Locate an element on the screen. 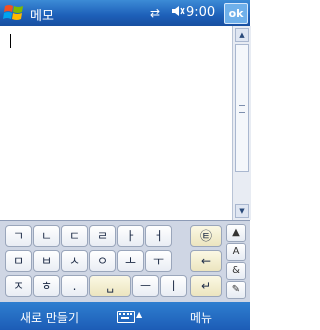 The image size is (320, 330). scroll-thumb is located at coordinates (242, 108).